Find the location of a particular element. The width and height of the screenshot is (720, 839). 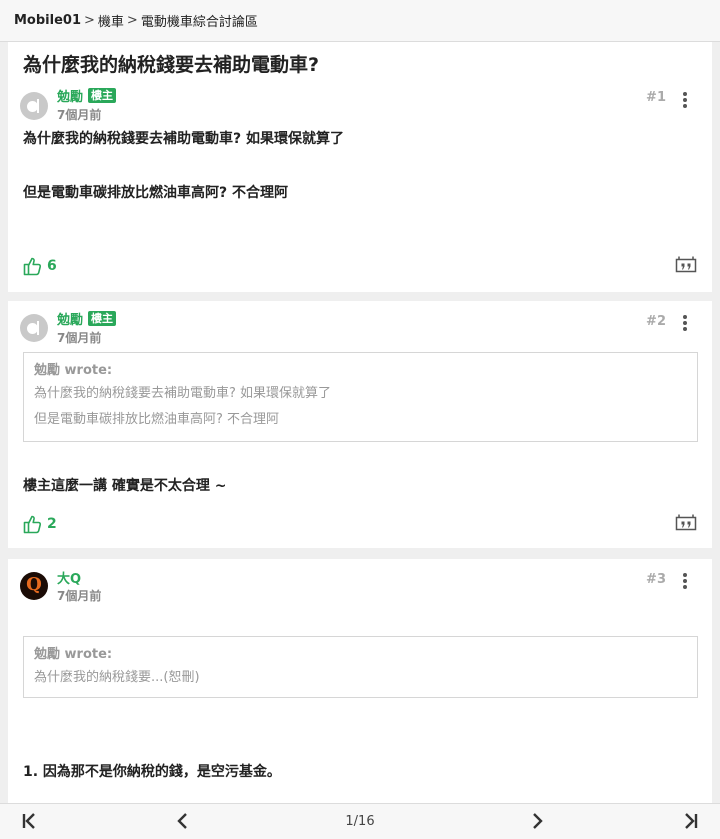

like-count: 6 is located at coordinates (52, 266).